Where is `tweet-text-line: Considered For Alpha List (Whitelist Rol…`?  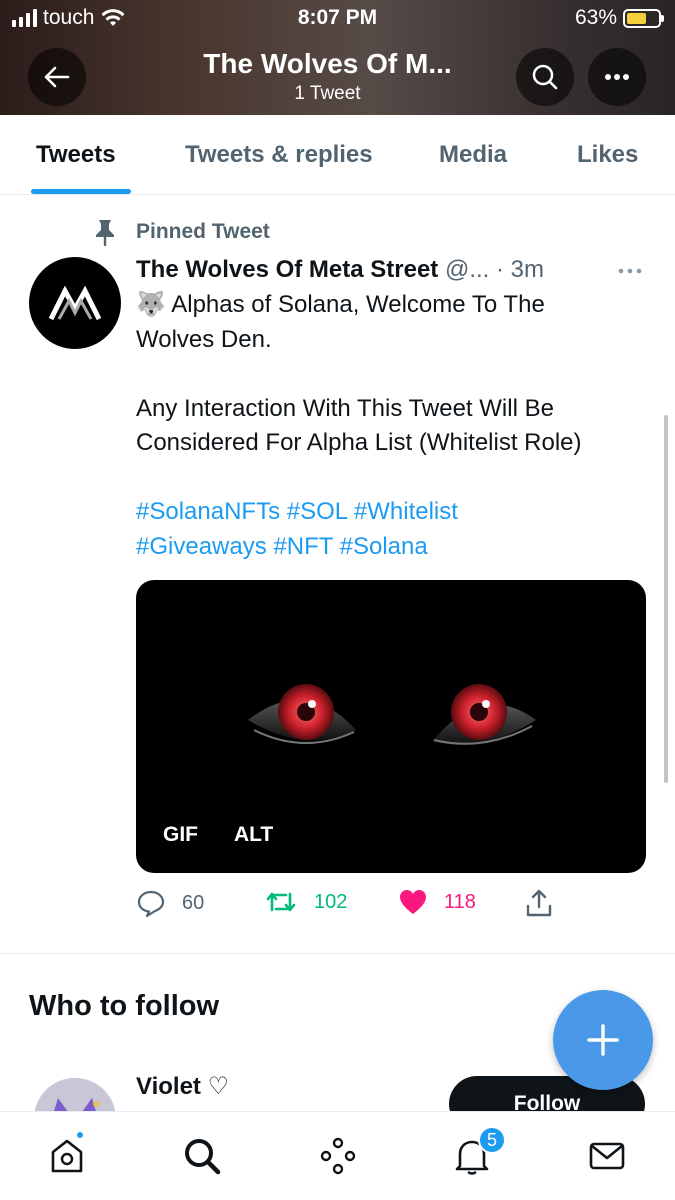 tweet-text-line: Considered For Alpha List (Whitelist Rol… is located at coordinates (359, 442).